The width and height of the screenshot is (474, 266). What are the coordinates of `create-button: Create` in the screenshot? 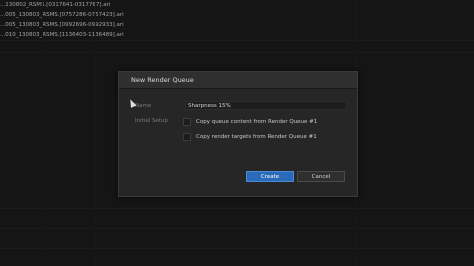 It's located at (270, 176).